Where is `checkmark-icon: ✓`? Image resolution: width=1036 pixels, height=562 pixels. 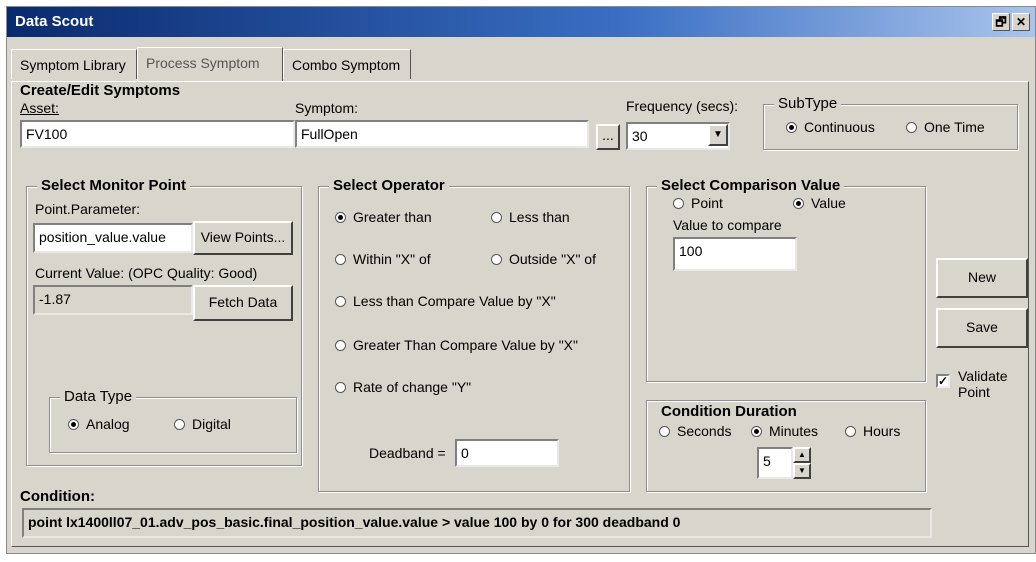 checkmark-icon: ✓ is located at coordinates (943, 381).